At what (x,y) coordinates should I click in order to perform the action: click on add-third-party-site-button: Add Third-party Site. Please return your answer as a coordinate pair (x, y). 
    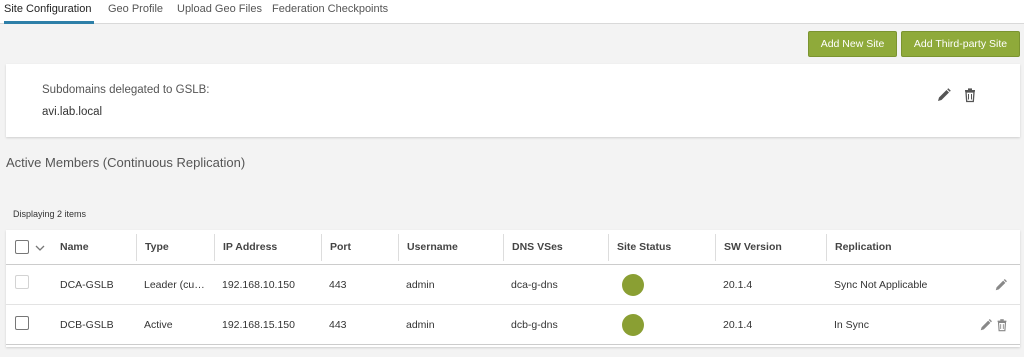
    Looking at the image, I should click on (960, 44).